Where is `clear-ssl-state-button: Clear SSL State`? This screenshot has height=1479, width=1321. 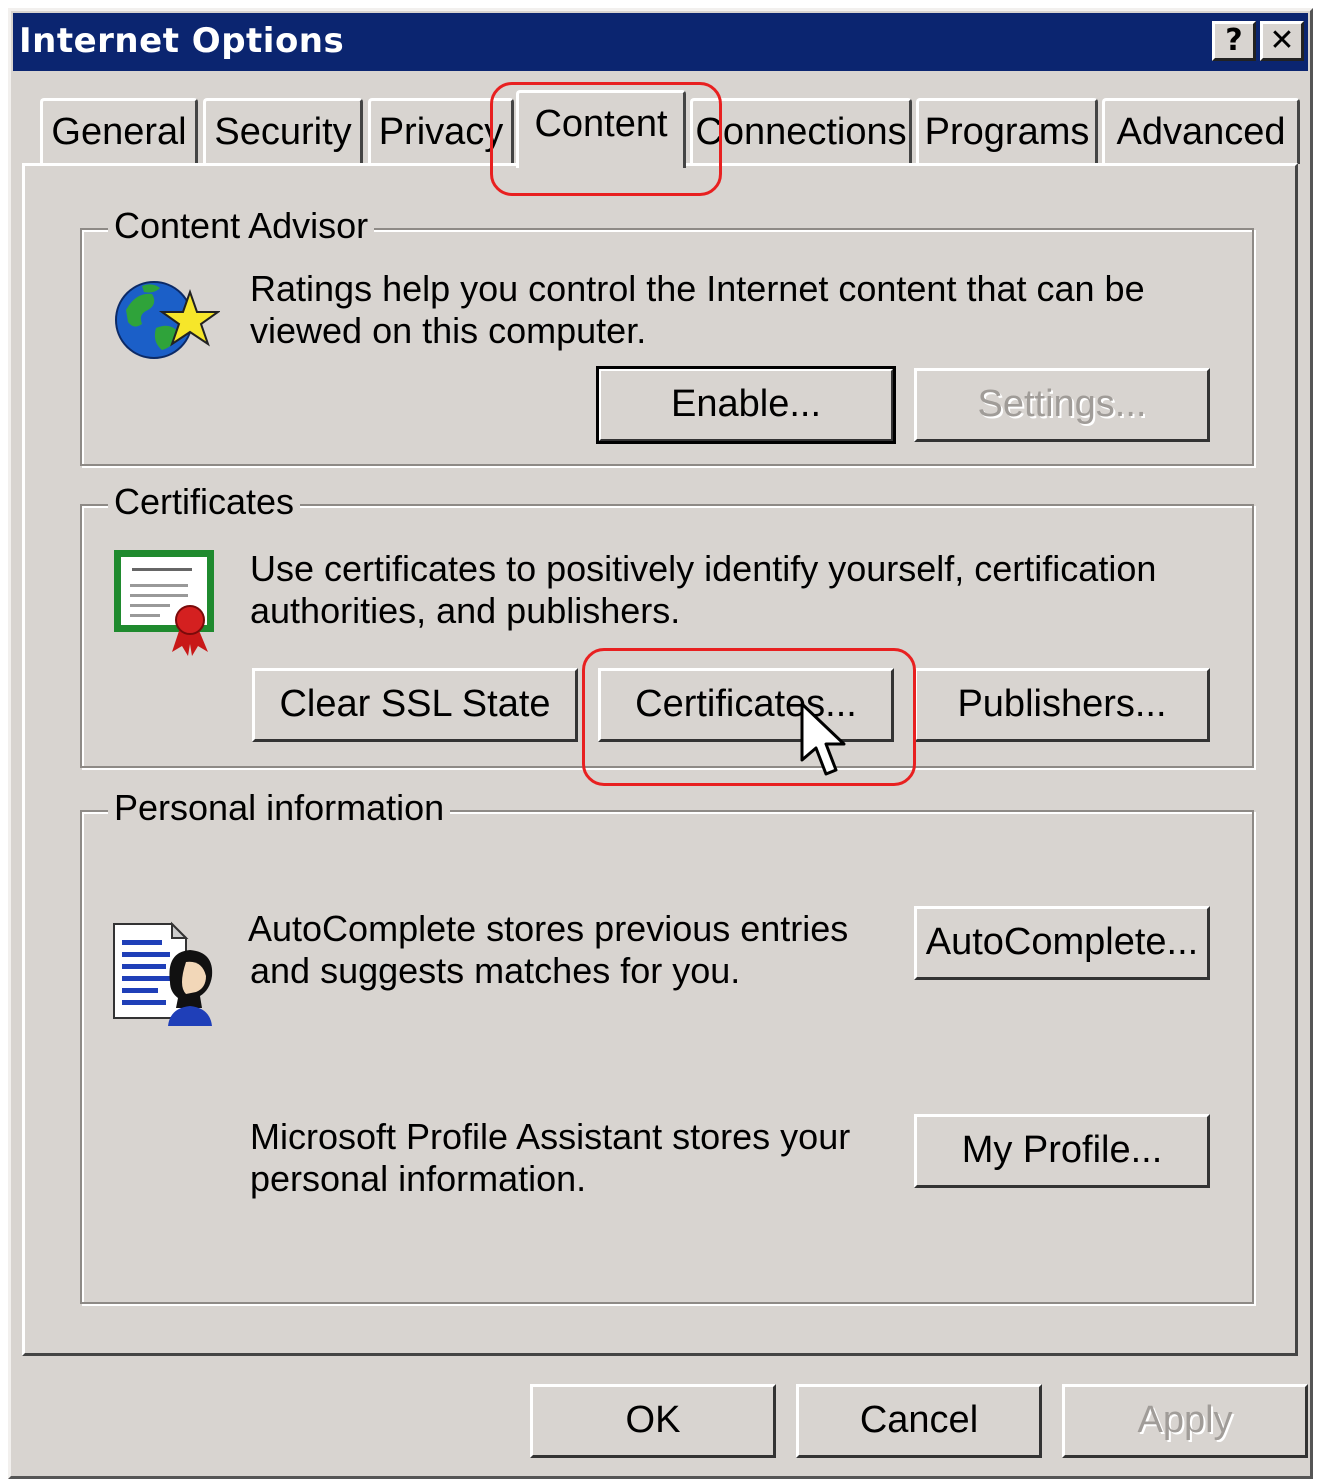 clear-ssl-state-button: Clear SSL State is located at coordinates (415, 705).